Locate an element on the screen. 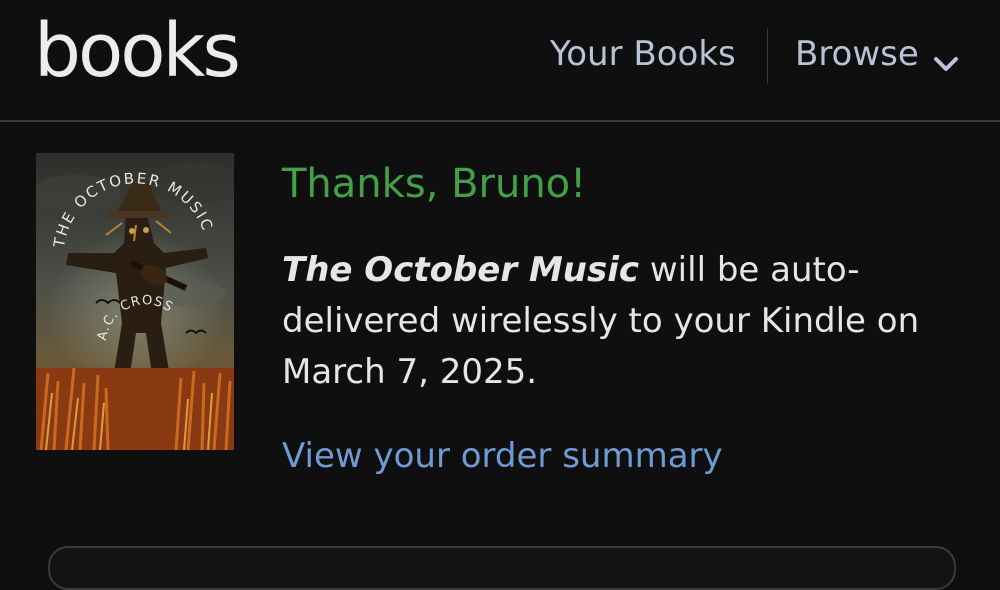 This screenshot has height=590, width=1000. thanks-heading: Thanks, Bruno! is located at coordinates (434, 184).